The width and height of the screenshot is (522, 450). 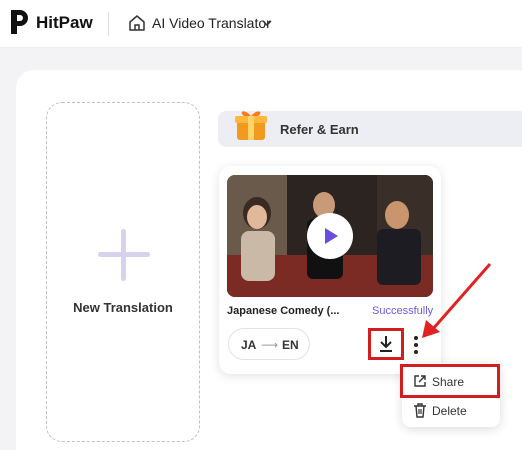 I want to click on chevron-down-icon, so click(x=267, y=23).